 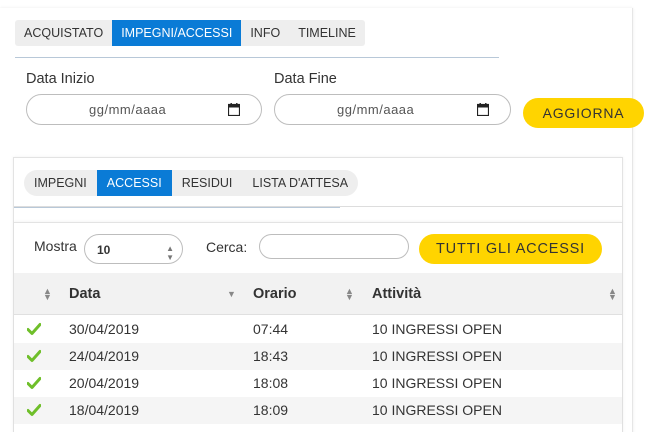 I want to click on tab-residui: RESIDUI, so click(x=207, y=183).